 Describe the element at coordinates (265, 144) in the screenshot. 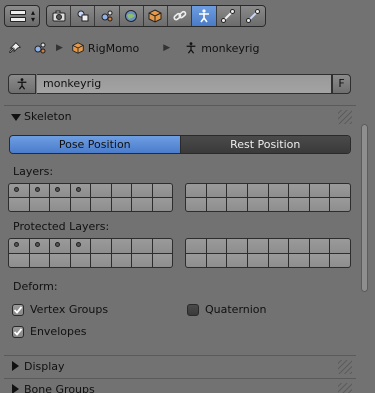

I see `rest-position-button: Rest Position` at that location.